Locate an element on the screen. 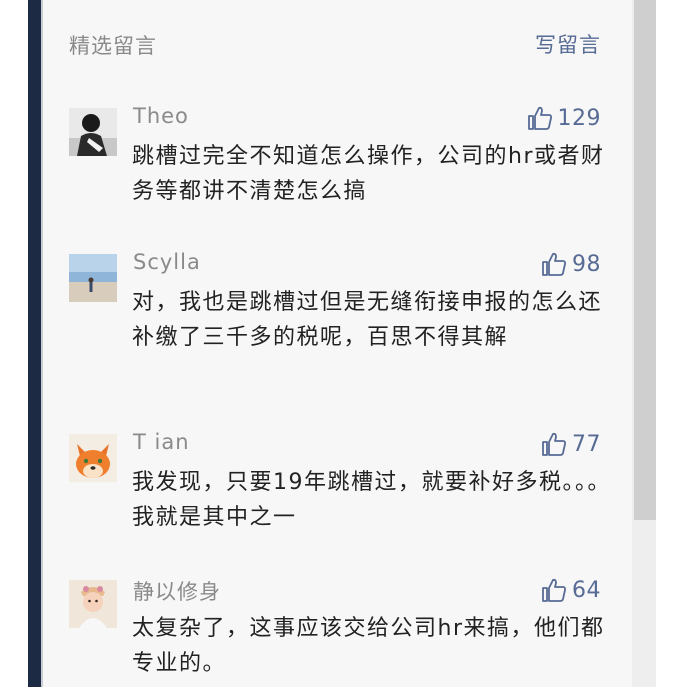 The width and height of the screenshot is (688, 687). like-button: 77 is located at coordinates (571, 444).